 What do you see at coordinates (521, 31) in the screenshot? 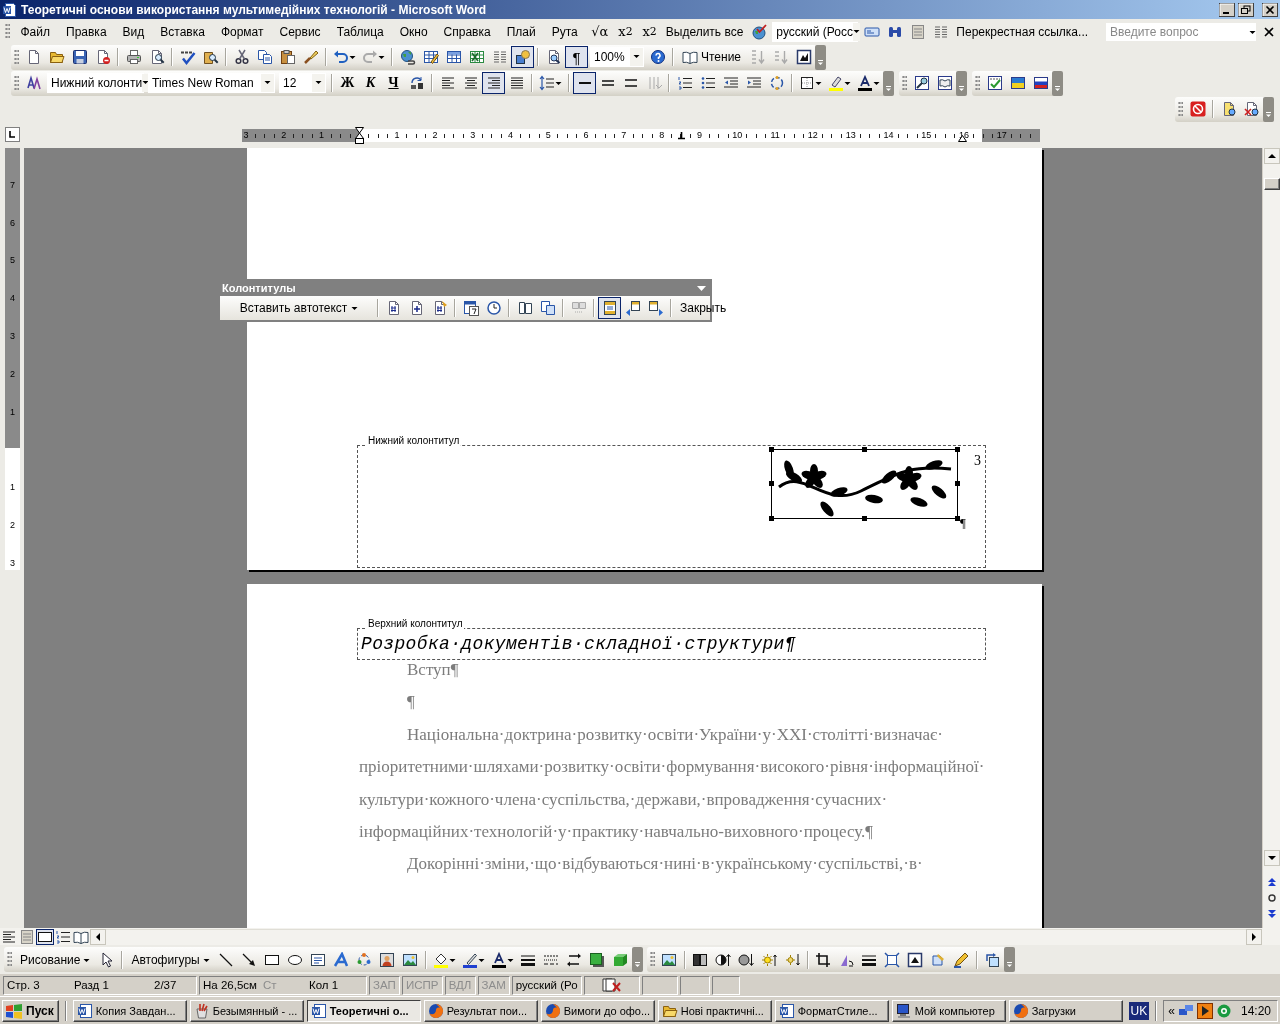
I see `menu-item: Плай` at bounding box center [521, 31].